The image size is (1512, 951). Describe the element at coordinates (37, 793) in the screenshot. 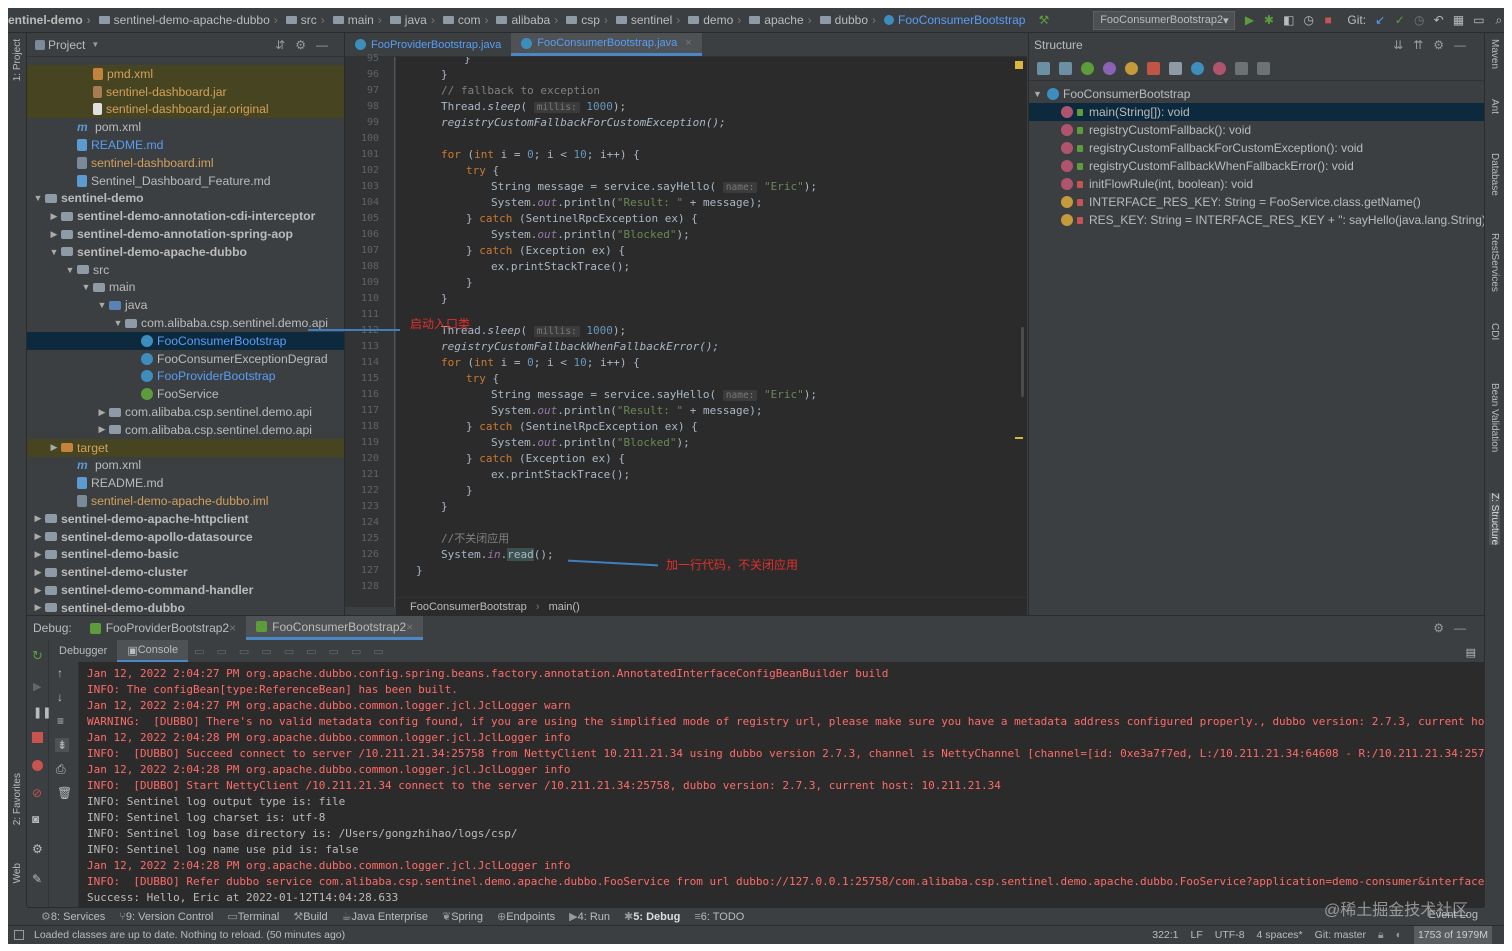

I see `mute-breakpoints-icon: ⊘` at that location.